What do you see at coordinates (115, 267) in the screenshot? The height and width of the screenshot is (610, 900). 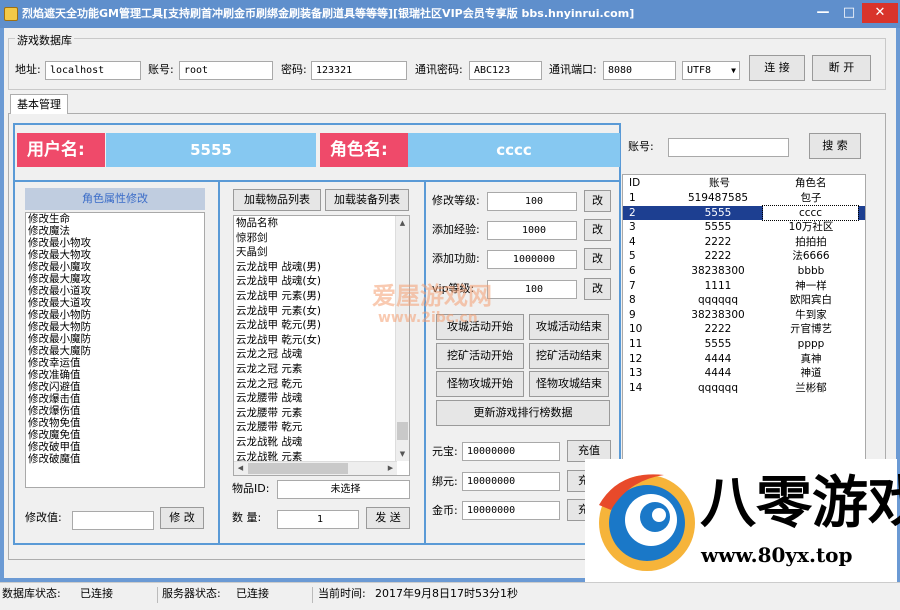 I see `attr-list-item: 修改最小魔攻` at bounding box center [115, 267].